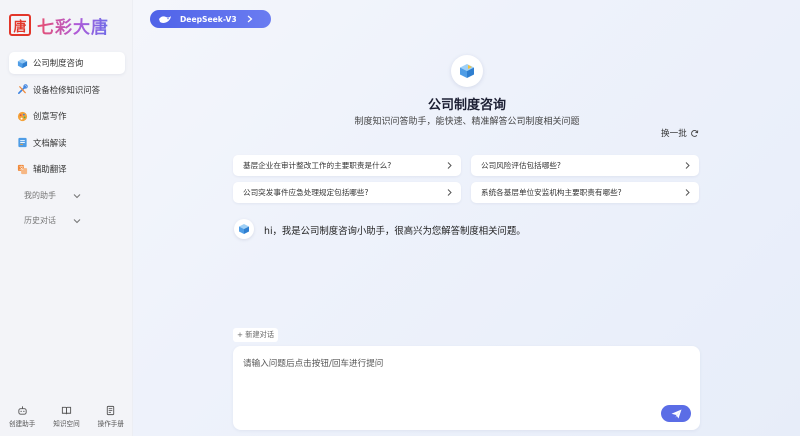 This screenshot has width=800, height=436. I want to click on suggestion-card: 系统各基层单位安监机构主要职责有哪些?, so click(585, 192).